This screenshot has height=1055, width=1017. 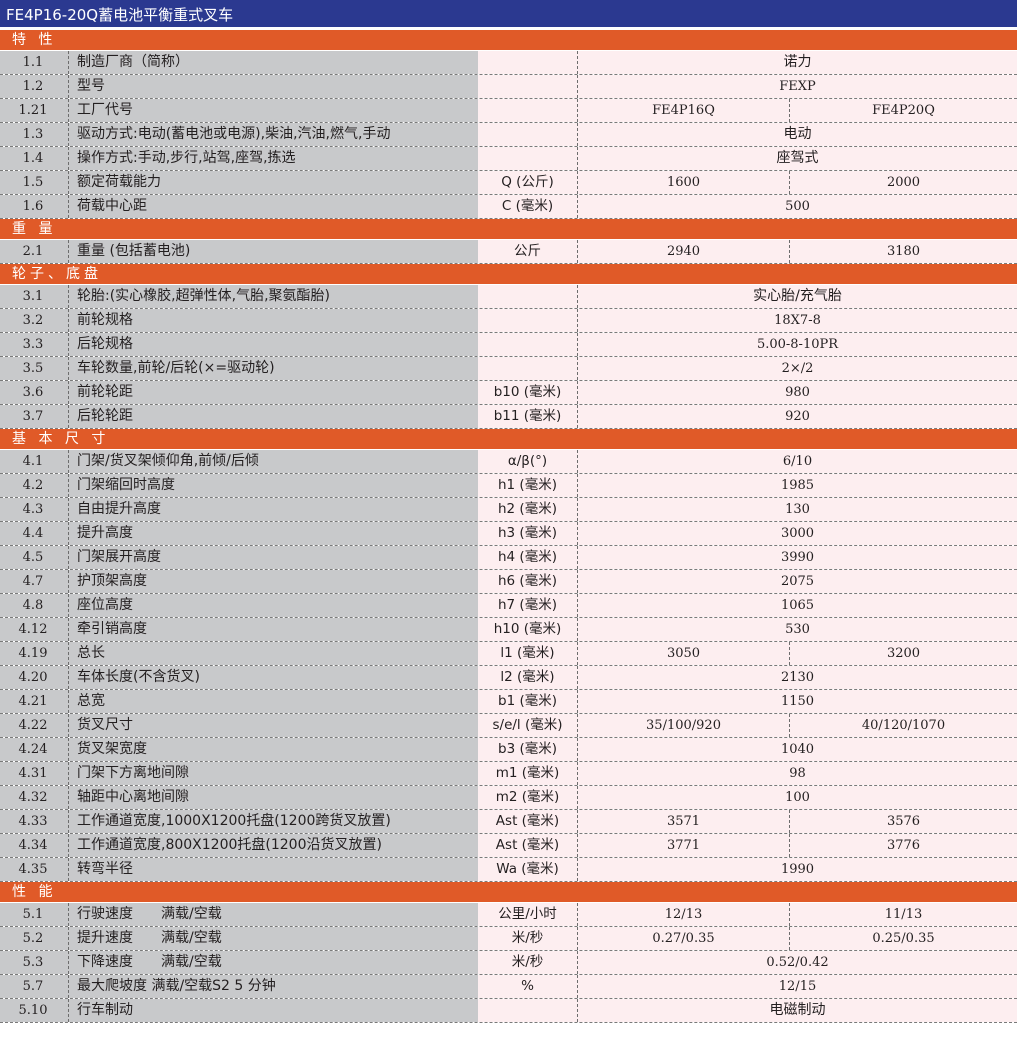 What do you see at coordinates (528, 182) in the screenshot?
I see `item-unit: Q (公斤)` at bounding box center [528, 182].